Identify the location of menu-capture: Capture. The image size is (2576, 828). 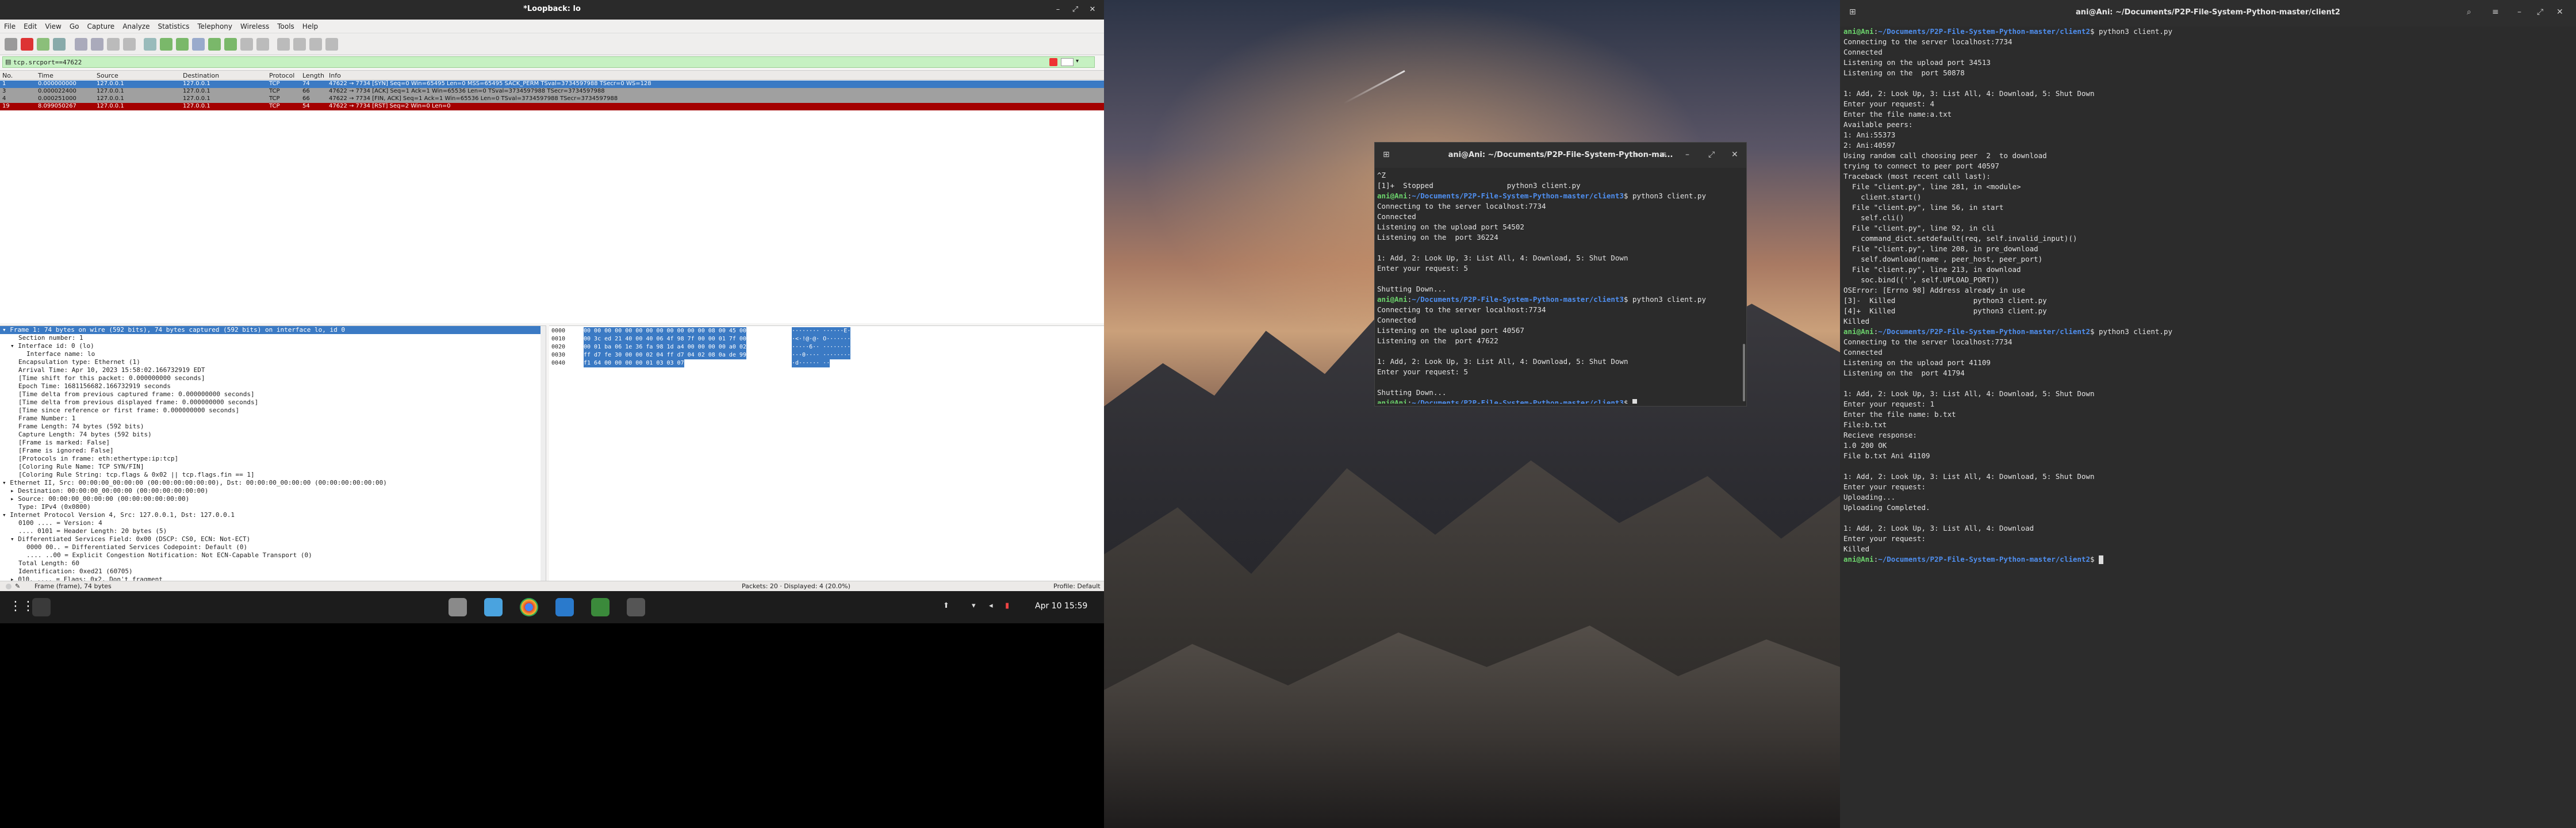
(100, 25).